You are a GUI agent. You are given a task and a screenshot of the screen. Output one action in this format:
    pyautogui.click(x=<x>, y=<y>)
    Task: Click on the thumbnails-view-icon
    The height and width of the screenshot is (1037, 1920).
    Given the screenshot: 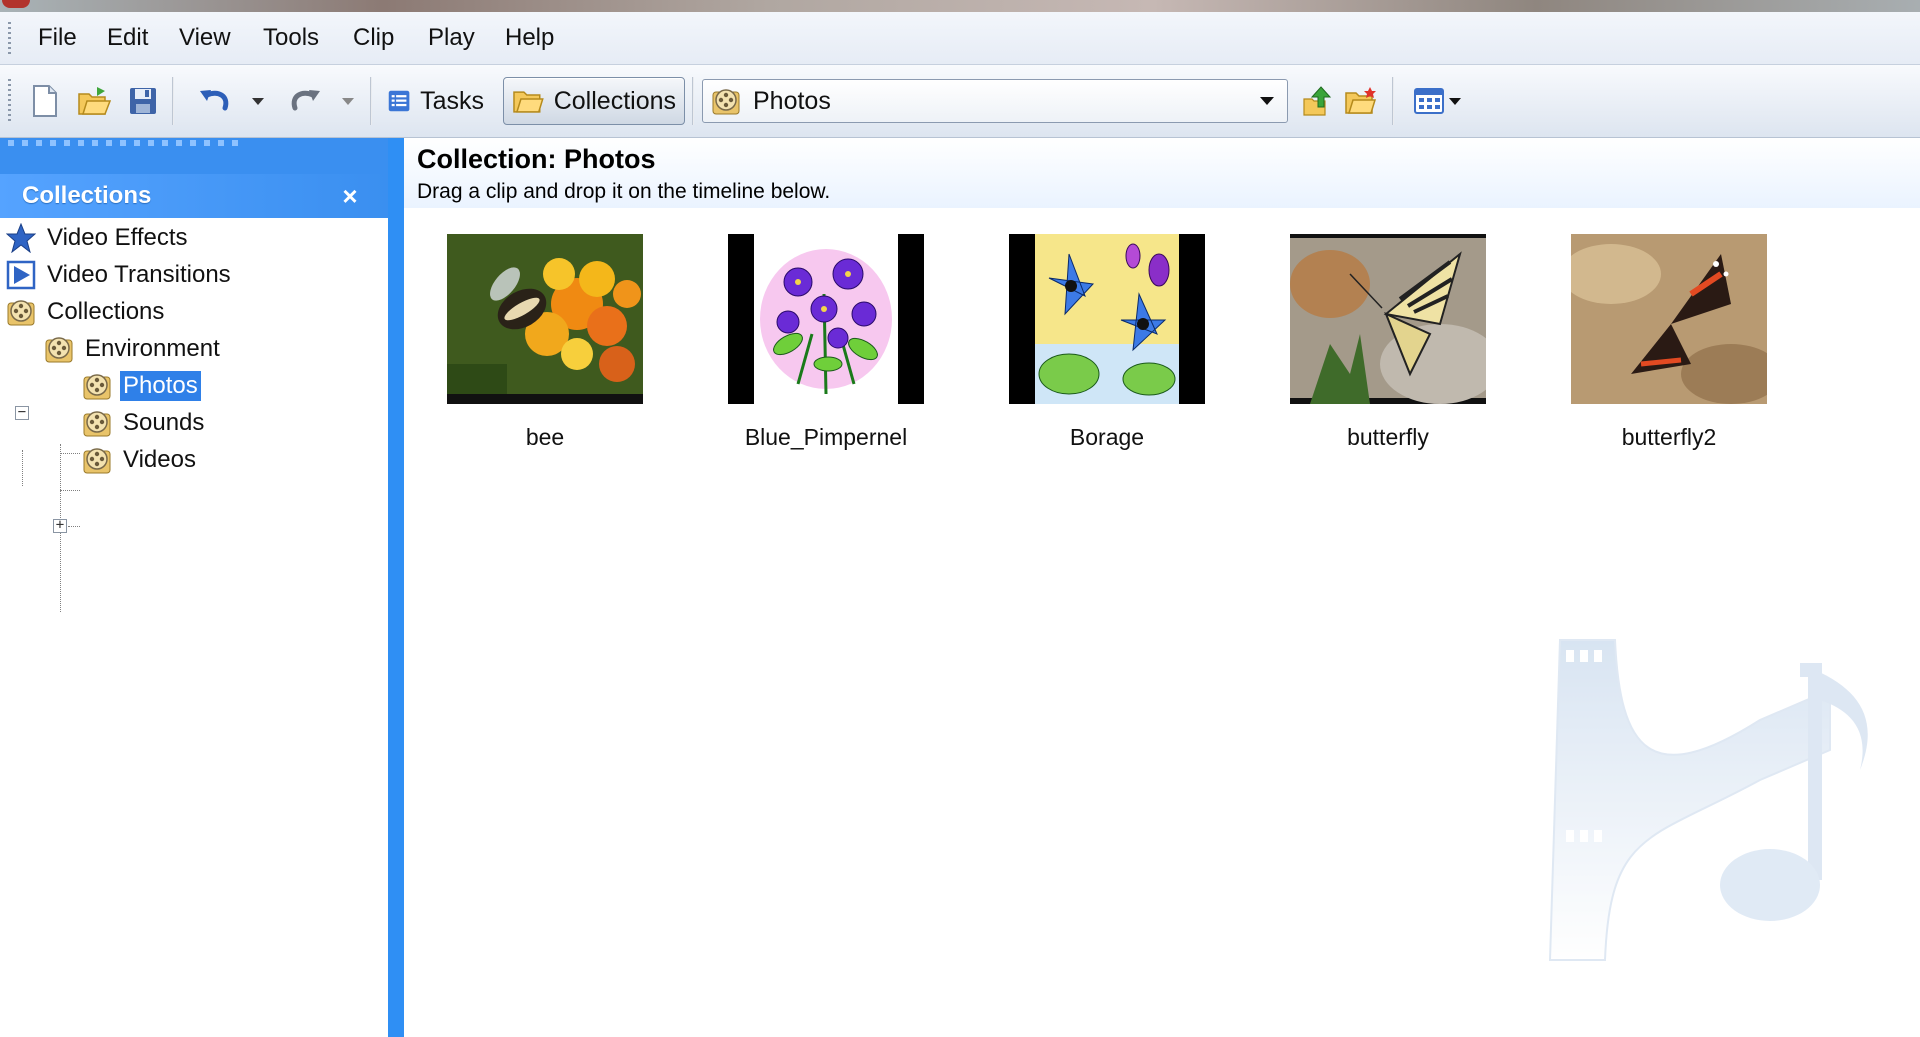 What is the action you would take?
    pyautogui.click(x=1429, y=101)
    